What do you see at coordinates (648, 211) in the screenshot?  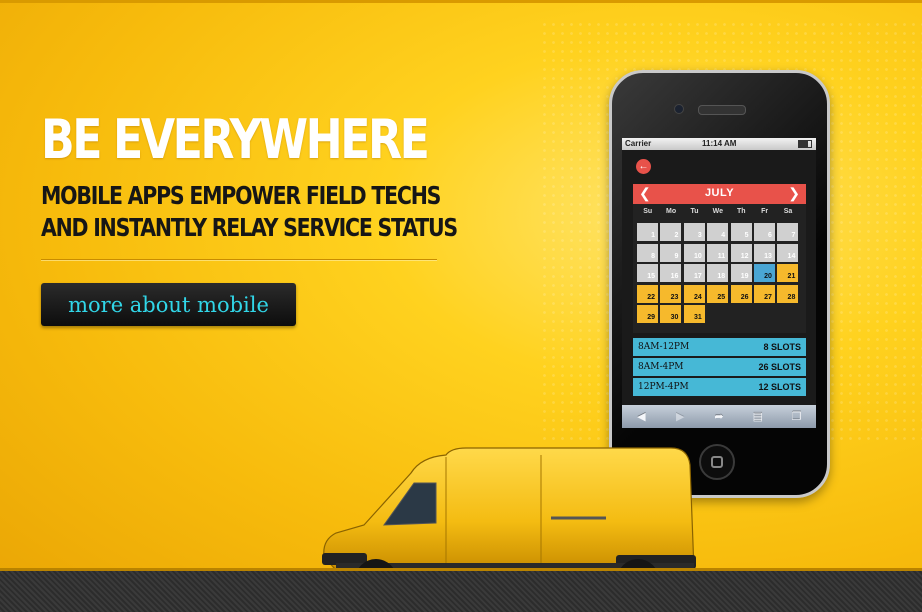 I see `weekday-label: Su` at bounding box center [648, 211].